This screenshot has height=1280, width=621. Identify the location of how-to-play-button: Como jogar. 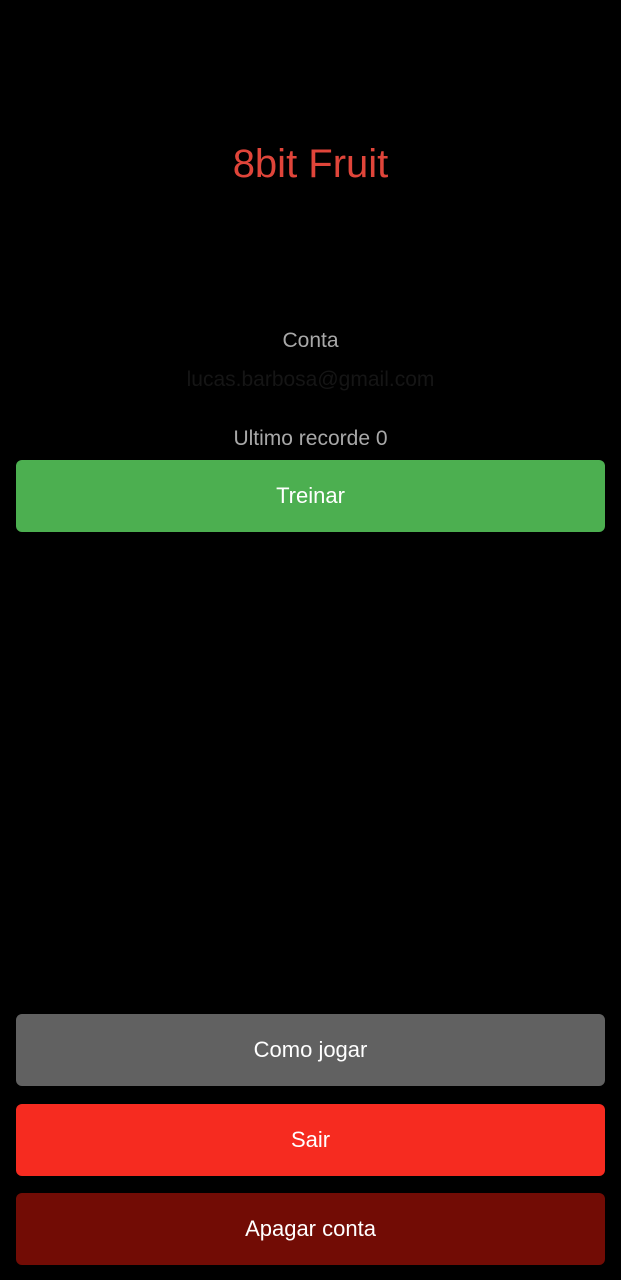
(310, 1050).